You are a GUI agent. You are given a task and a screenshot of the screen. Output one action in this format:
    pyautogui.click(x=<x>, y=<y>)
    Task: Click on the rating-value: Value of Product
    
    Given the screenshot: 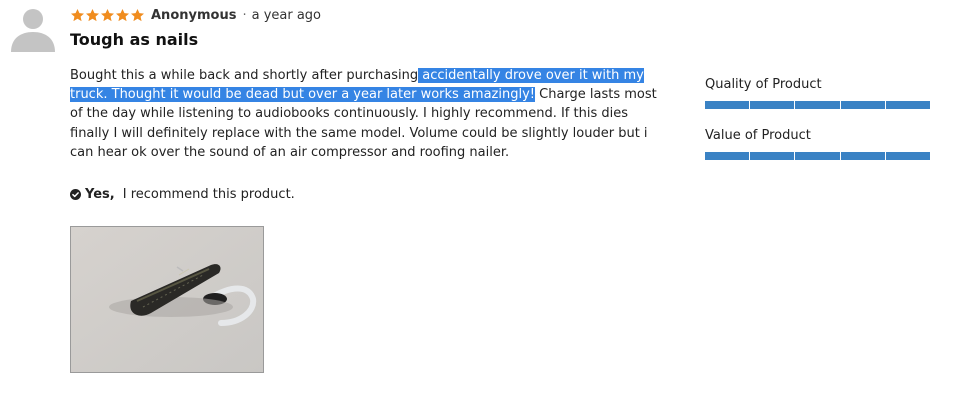 What is the action you would take?
    pyautogui.click(x=818, y=143)
    